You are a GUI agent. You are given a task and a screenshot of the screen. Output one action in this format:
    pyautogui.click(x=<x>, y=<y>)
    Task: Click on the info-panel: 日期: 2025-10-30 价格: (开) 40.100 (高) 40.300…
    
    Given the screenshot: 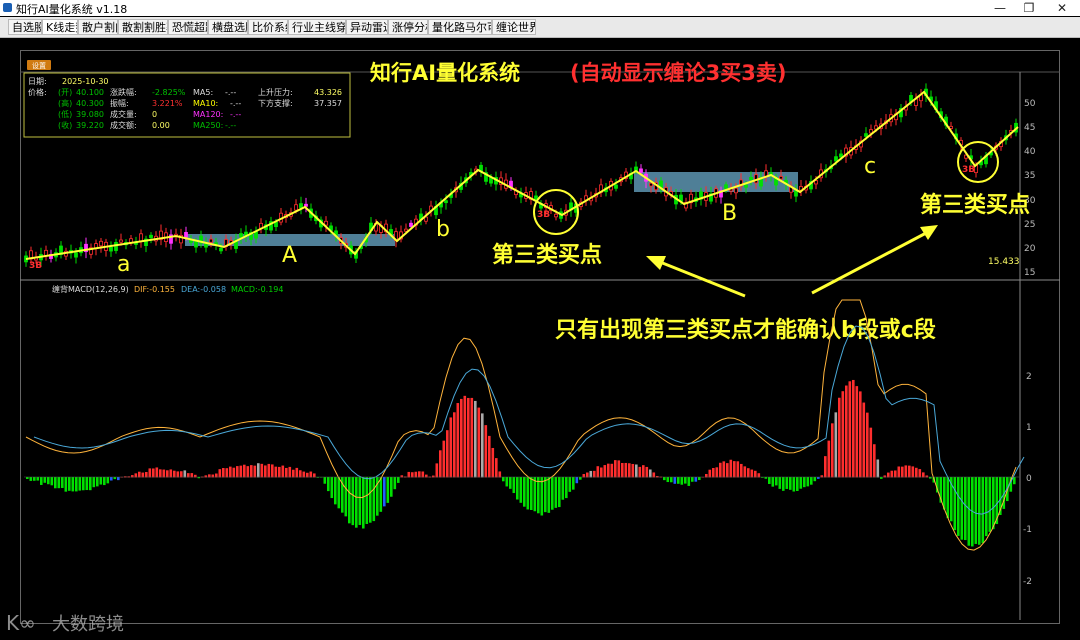 What is the action you would take?
    pyautogui.click(x=187, y=105)
    